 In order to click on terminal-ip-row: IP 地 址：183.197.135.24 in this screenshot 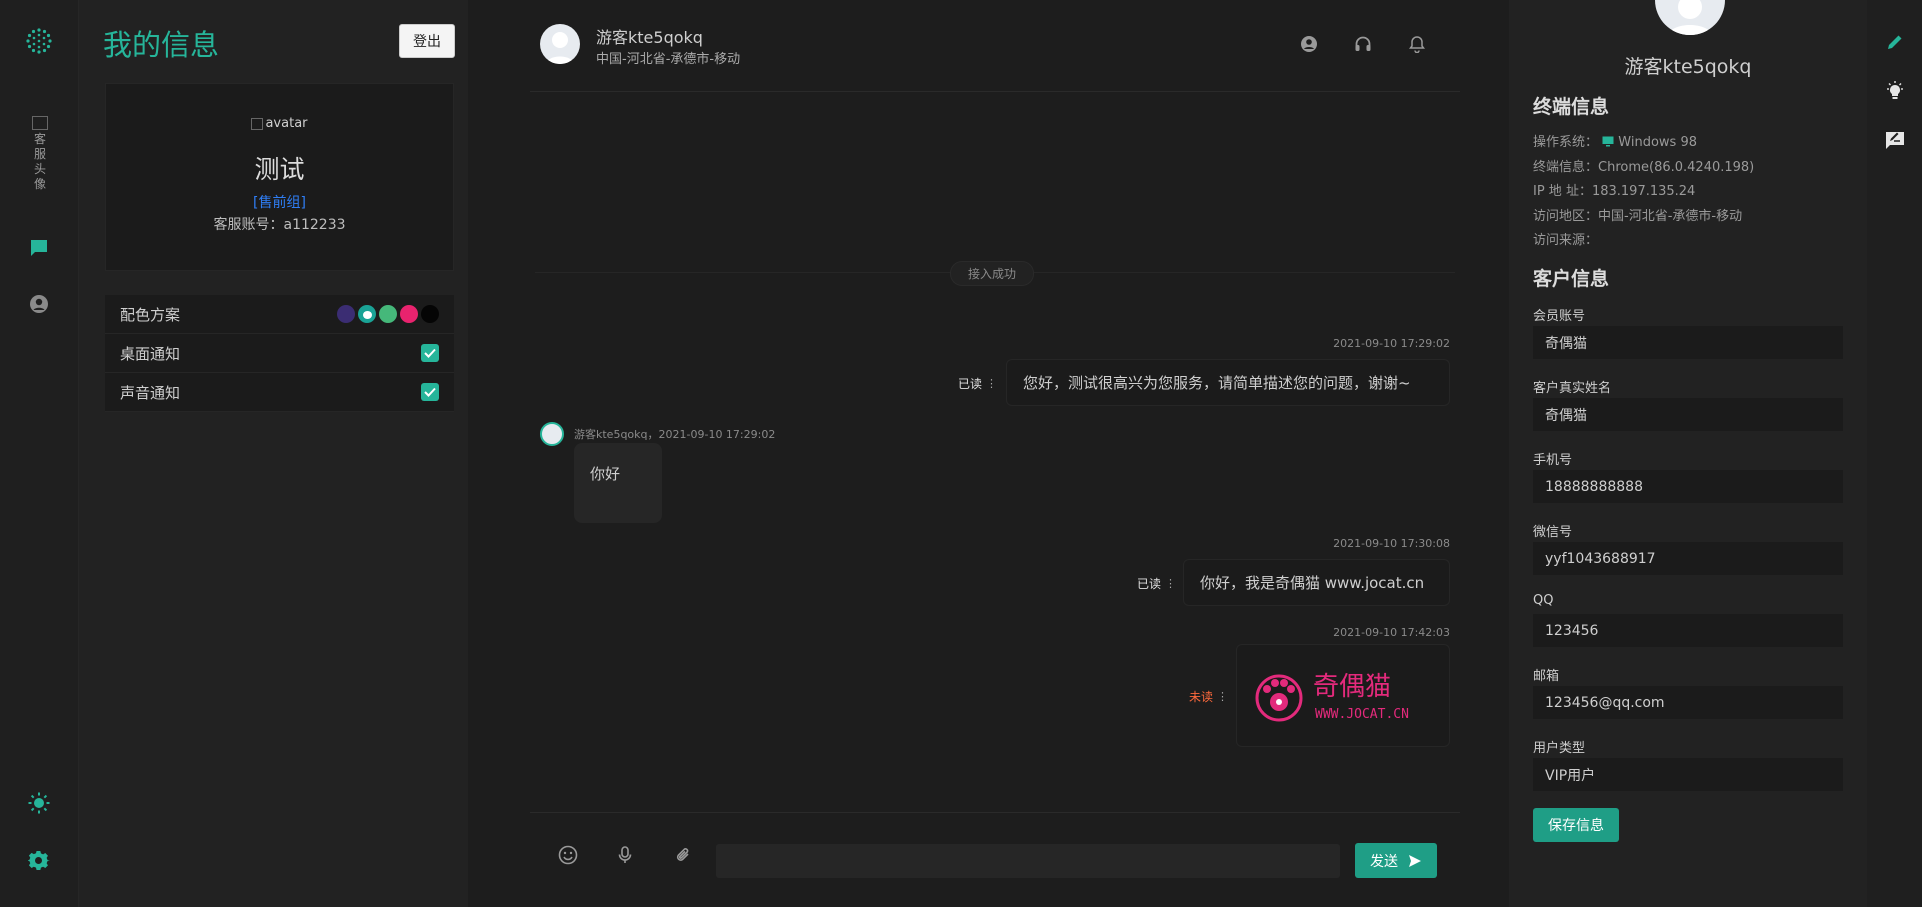, I will do `click(1643, 192)`.